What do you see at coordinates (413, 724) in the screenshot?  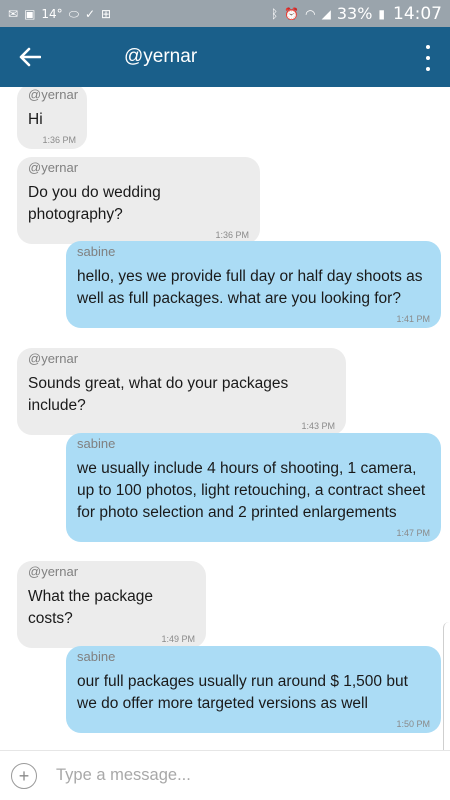 I see `message-time: 1:50 PM` at bounding box center [413, 724].